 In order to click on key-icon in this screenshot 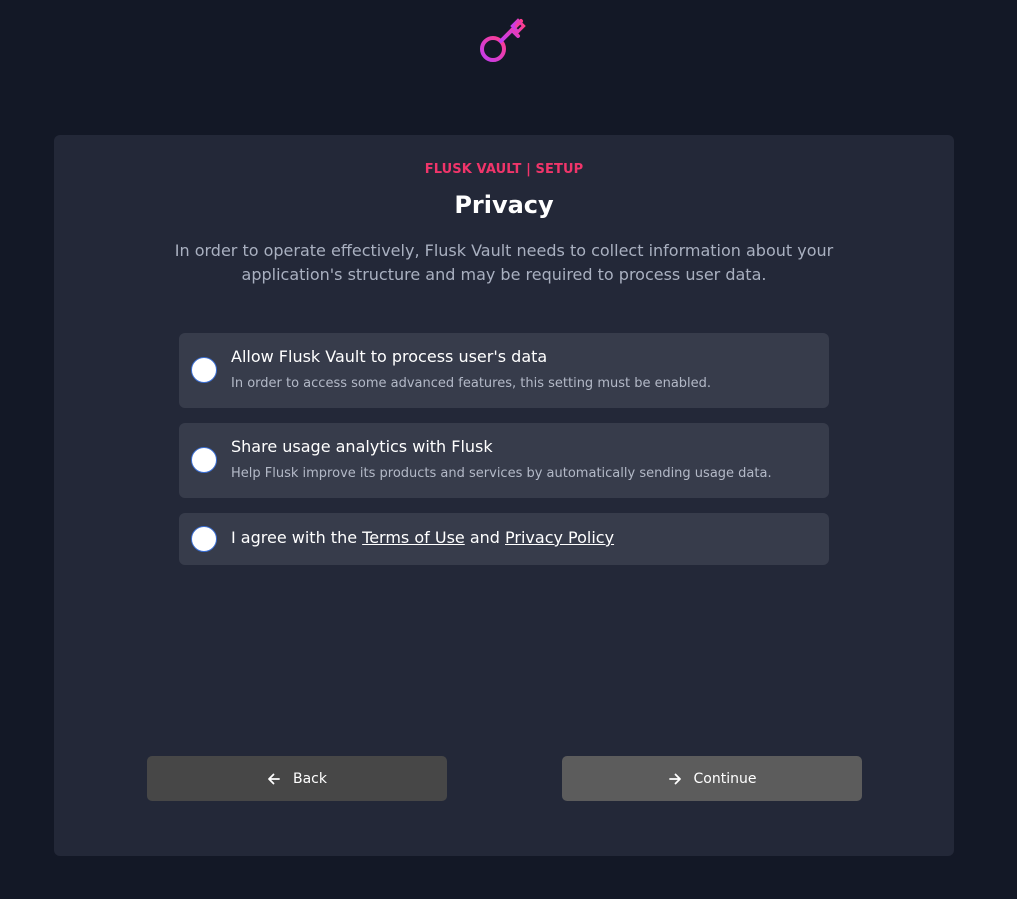, I will do `click(504, 41)`.